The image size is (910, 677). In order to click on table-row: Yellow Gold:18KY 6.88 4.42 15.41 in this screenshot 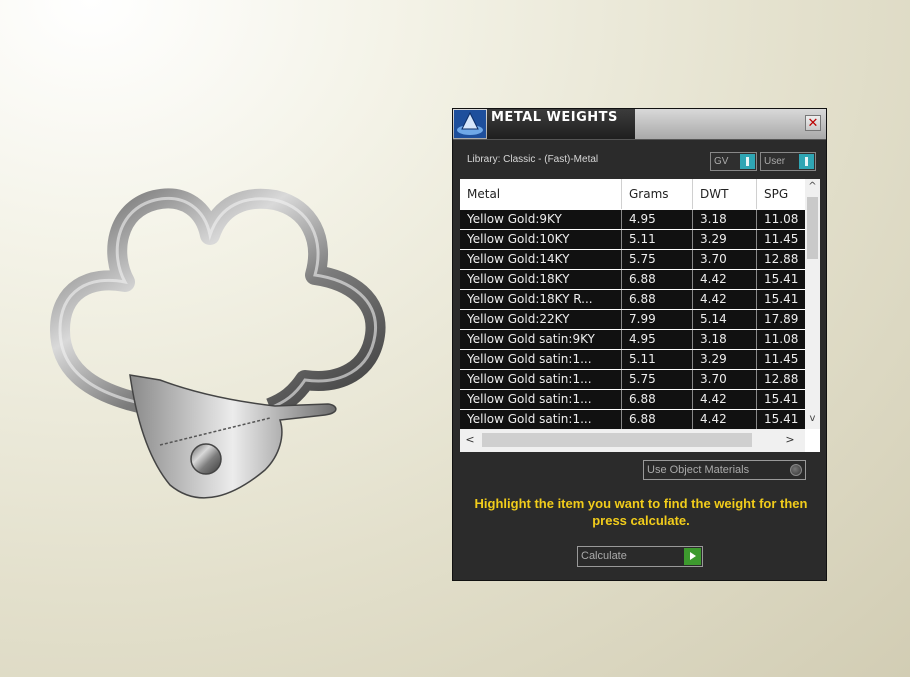, I will do `click(632, 279)`.